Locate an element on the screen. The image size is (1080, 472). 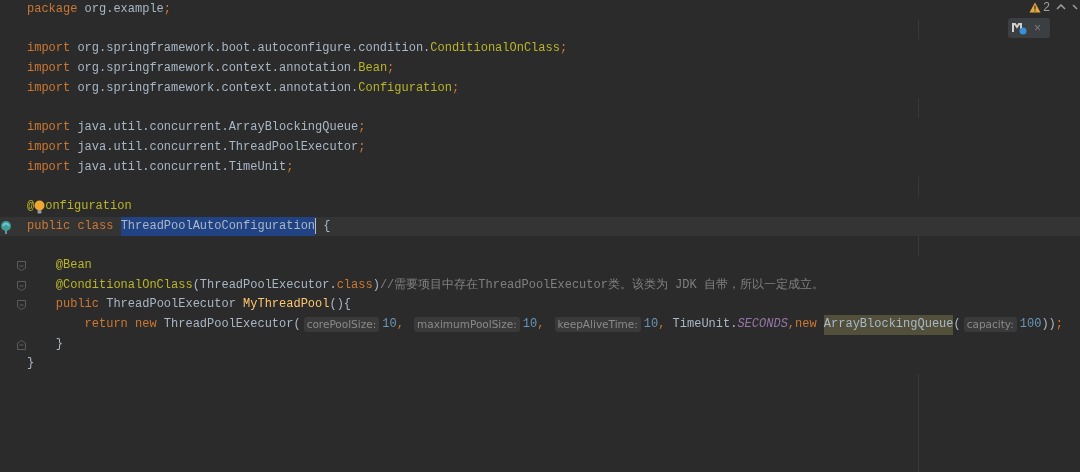
chevron-up-icon is located at coordinates (1061, 7).